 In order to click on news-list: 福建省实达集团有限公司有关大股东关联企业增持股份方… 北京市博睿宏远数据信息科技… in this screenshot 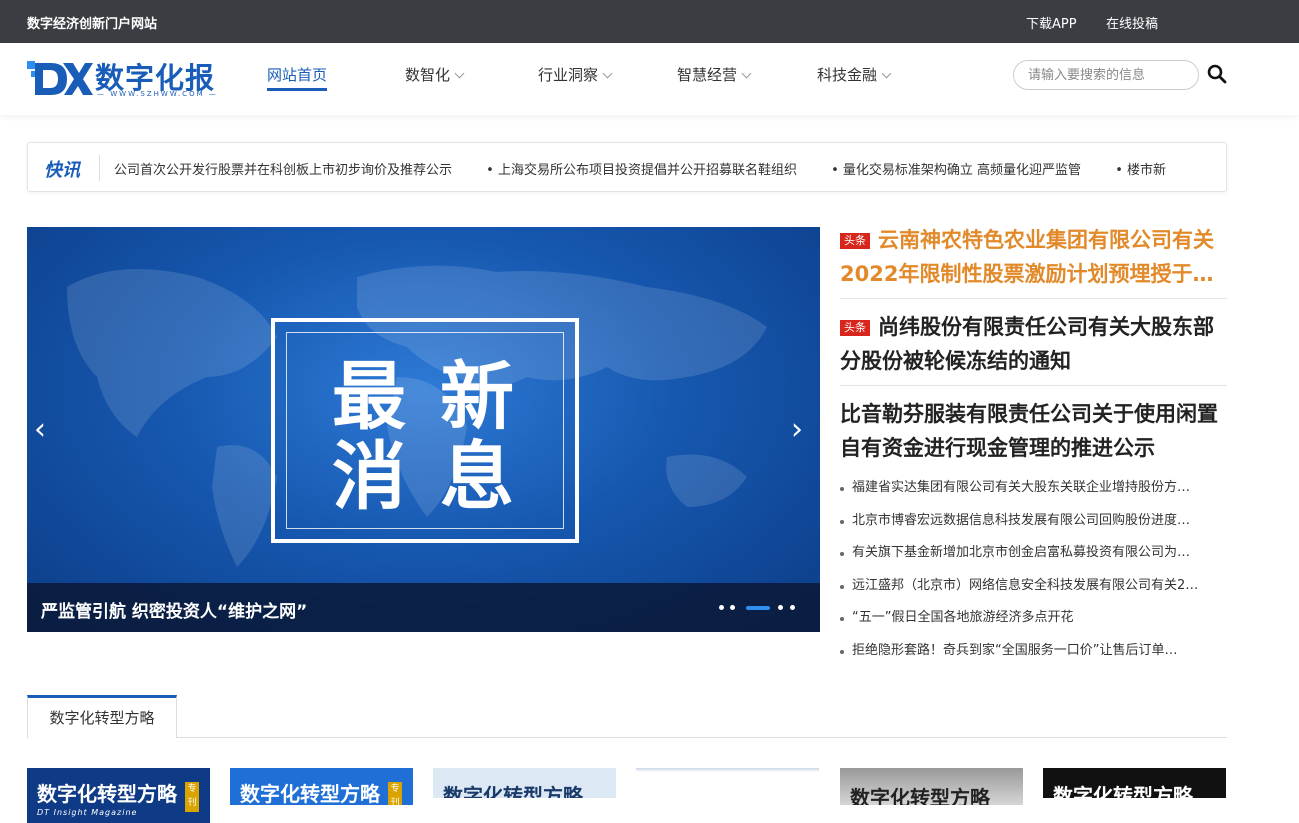, I will do `click(1033, 573)`.